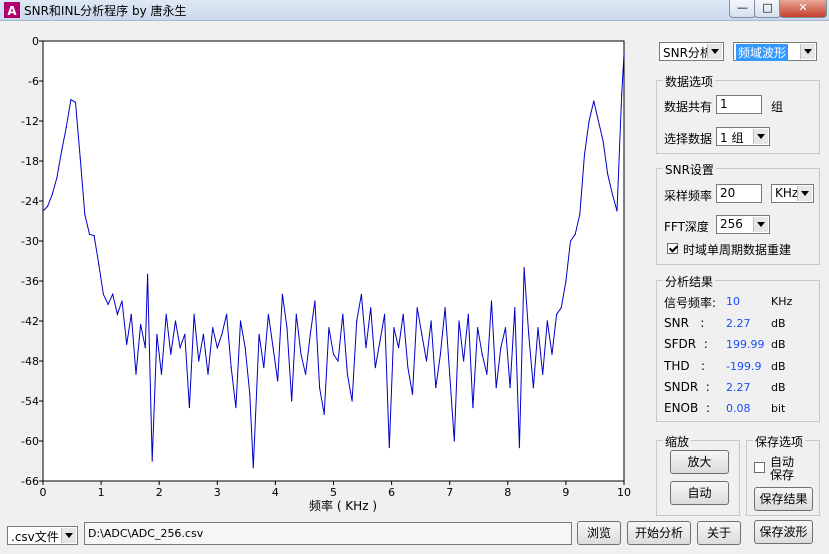 The height and width of the screenshot is (554, 829). What do you see at coordinates (689, 169) in the screenshot?
I see `snr-settings-title: SNR设置` at bounding box center [689, 169].